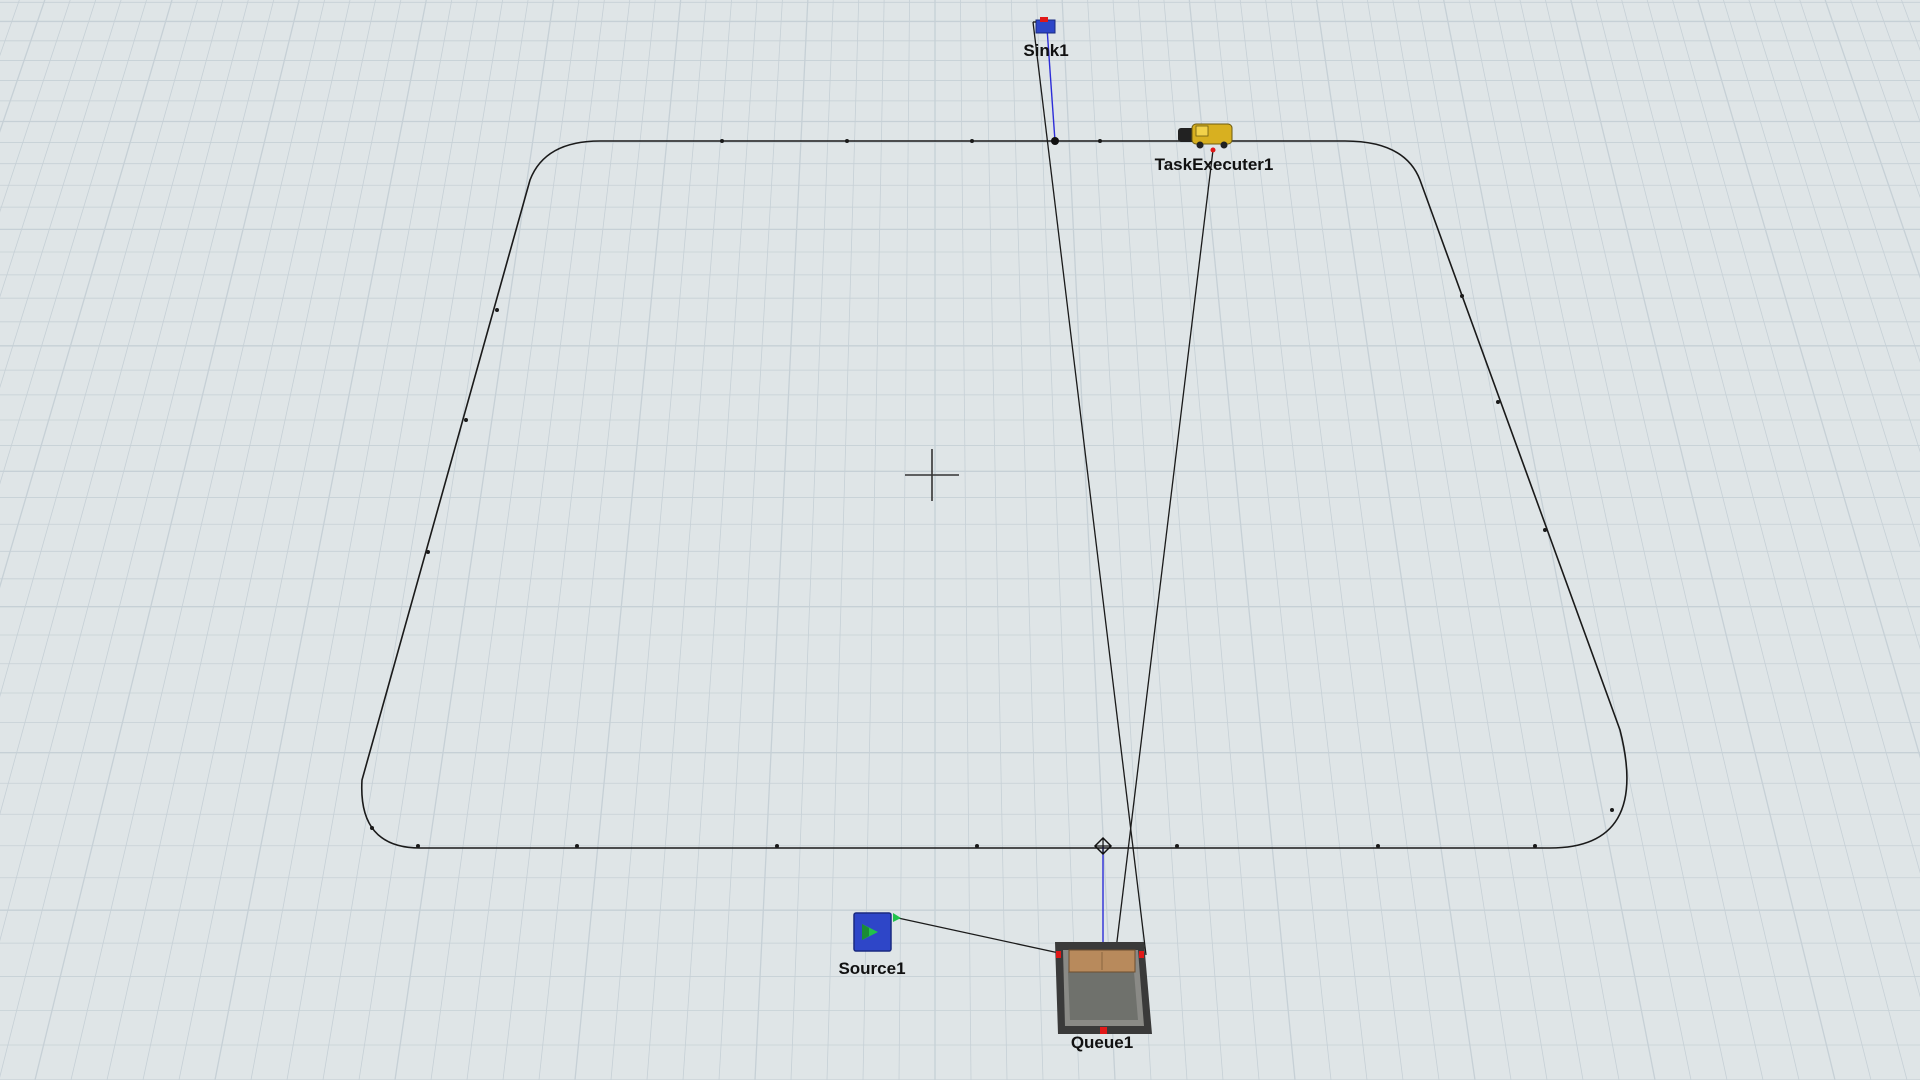 The height and width of the screenshot is (1080, 1920). What do you see at coordinates (1103, 988) in the screenshot?
I see `queue-icon` at bounding box center [1103, 988].